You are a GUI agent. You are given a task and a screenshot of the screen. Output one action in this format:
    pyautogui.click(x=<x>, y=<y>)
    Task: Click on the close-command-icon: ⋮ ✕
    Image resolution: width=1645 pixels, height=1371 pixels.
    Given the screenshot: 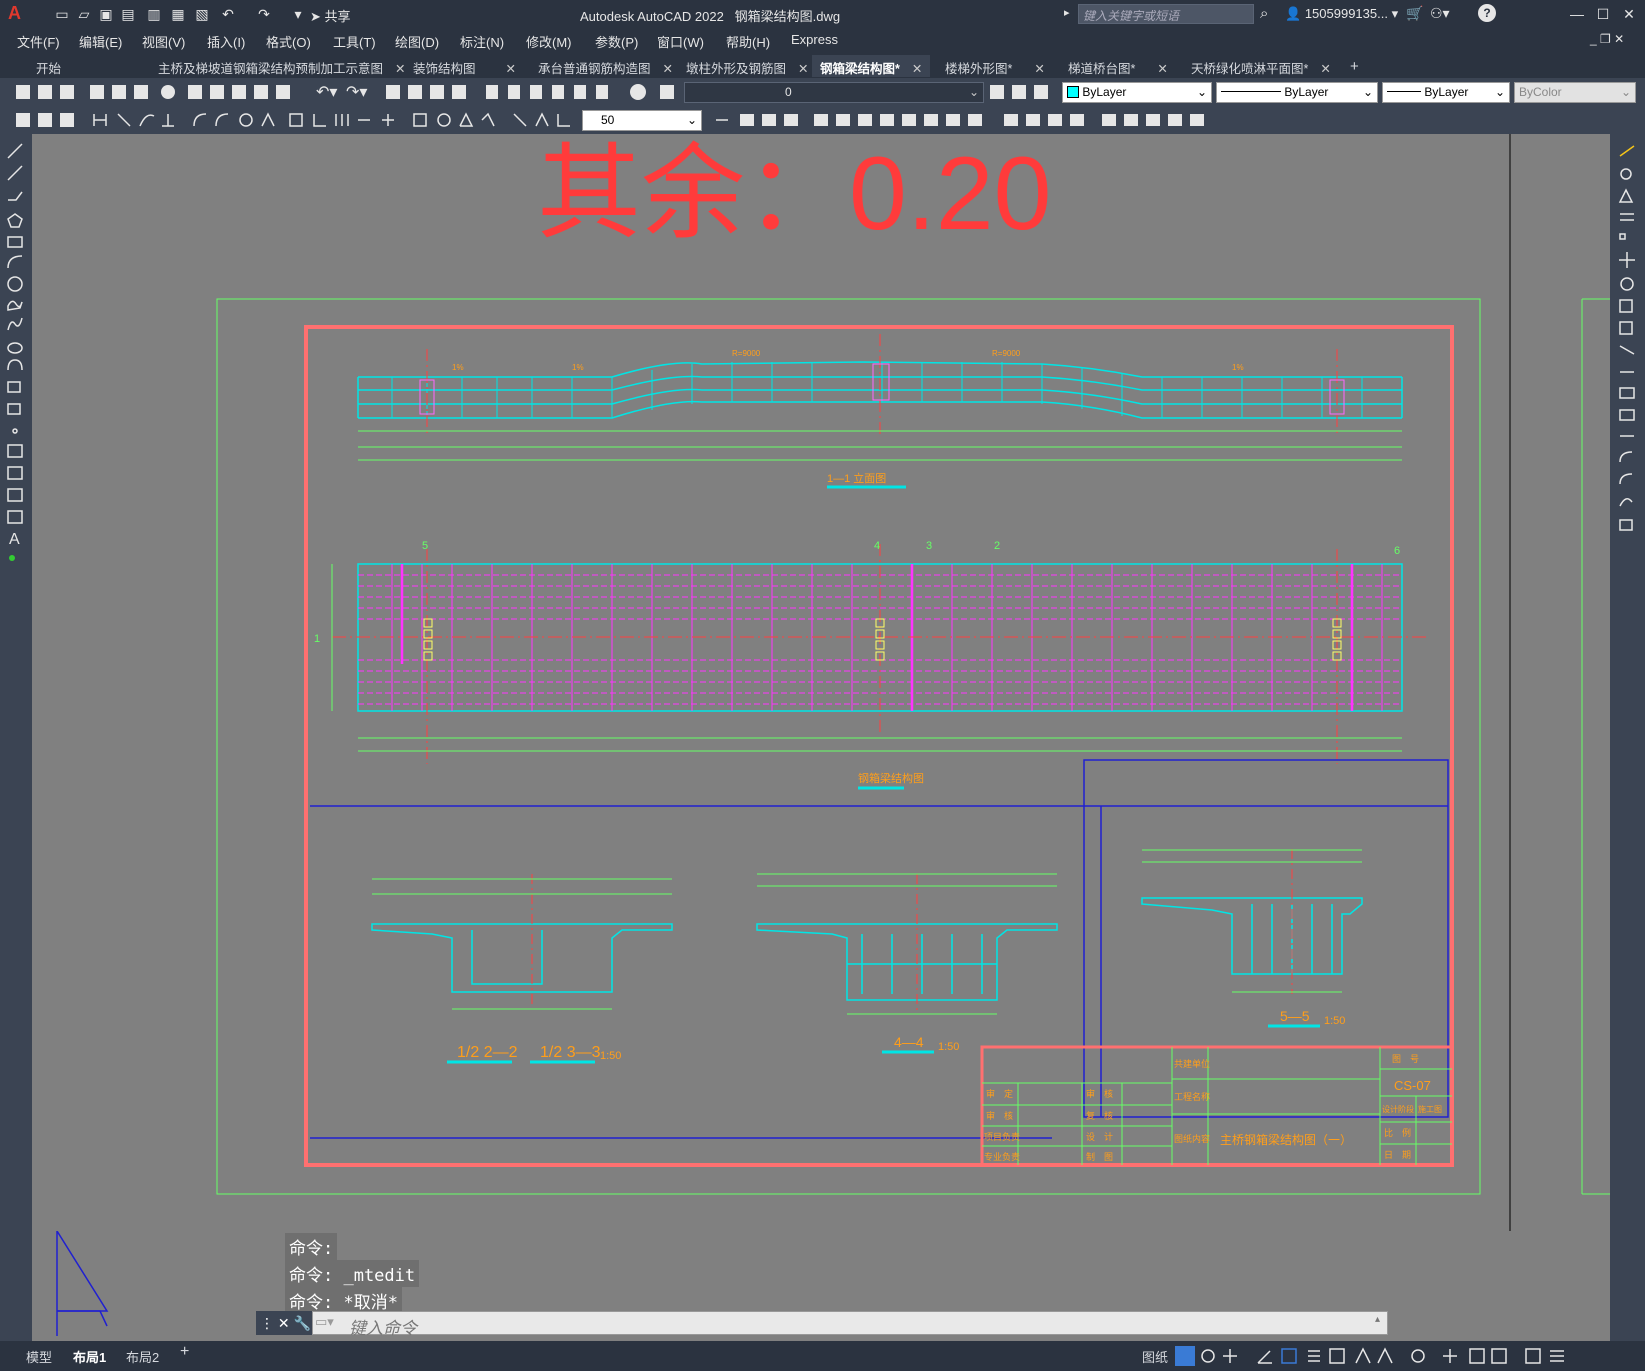 What is the action you would take?
    pyautogui.click(x=275, y=1323)
    